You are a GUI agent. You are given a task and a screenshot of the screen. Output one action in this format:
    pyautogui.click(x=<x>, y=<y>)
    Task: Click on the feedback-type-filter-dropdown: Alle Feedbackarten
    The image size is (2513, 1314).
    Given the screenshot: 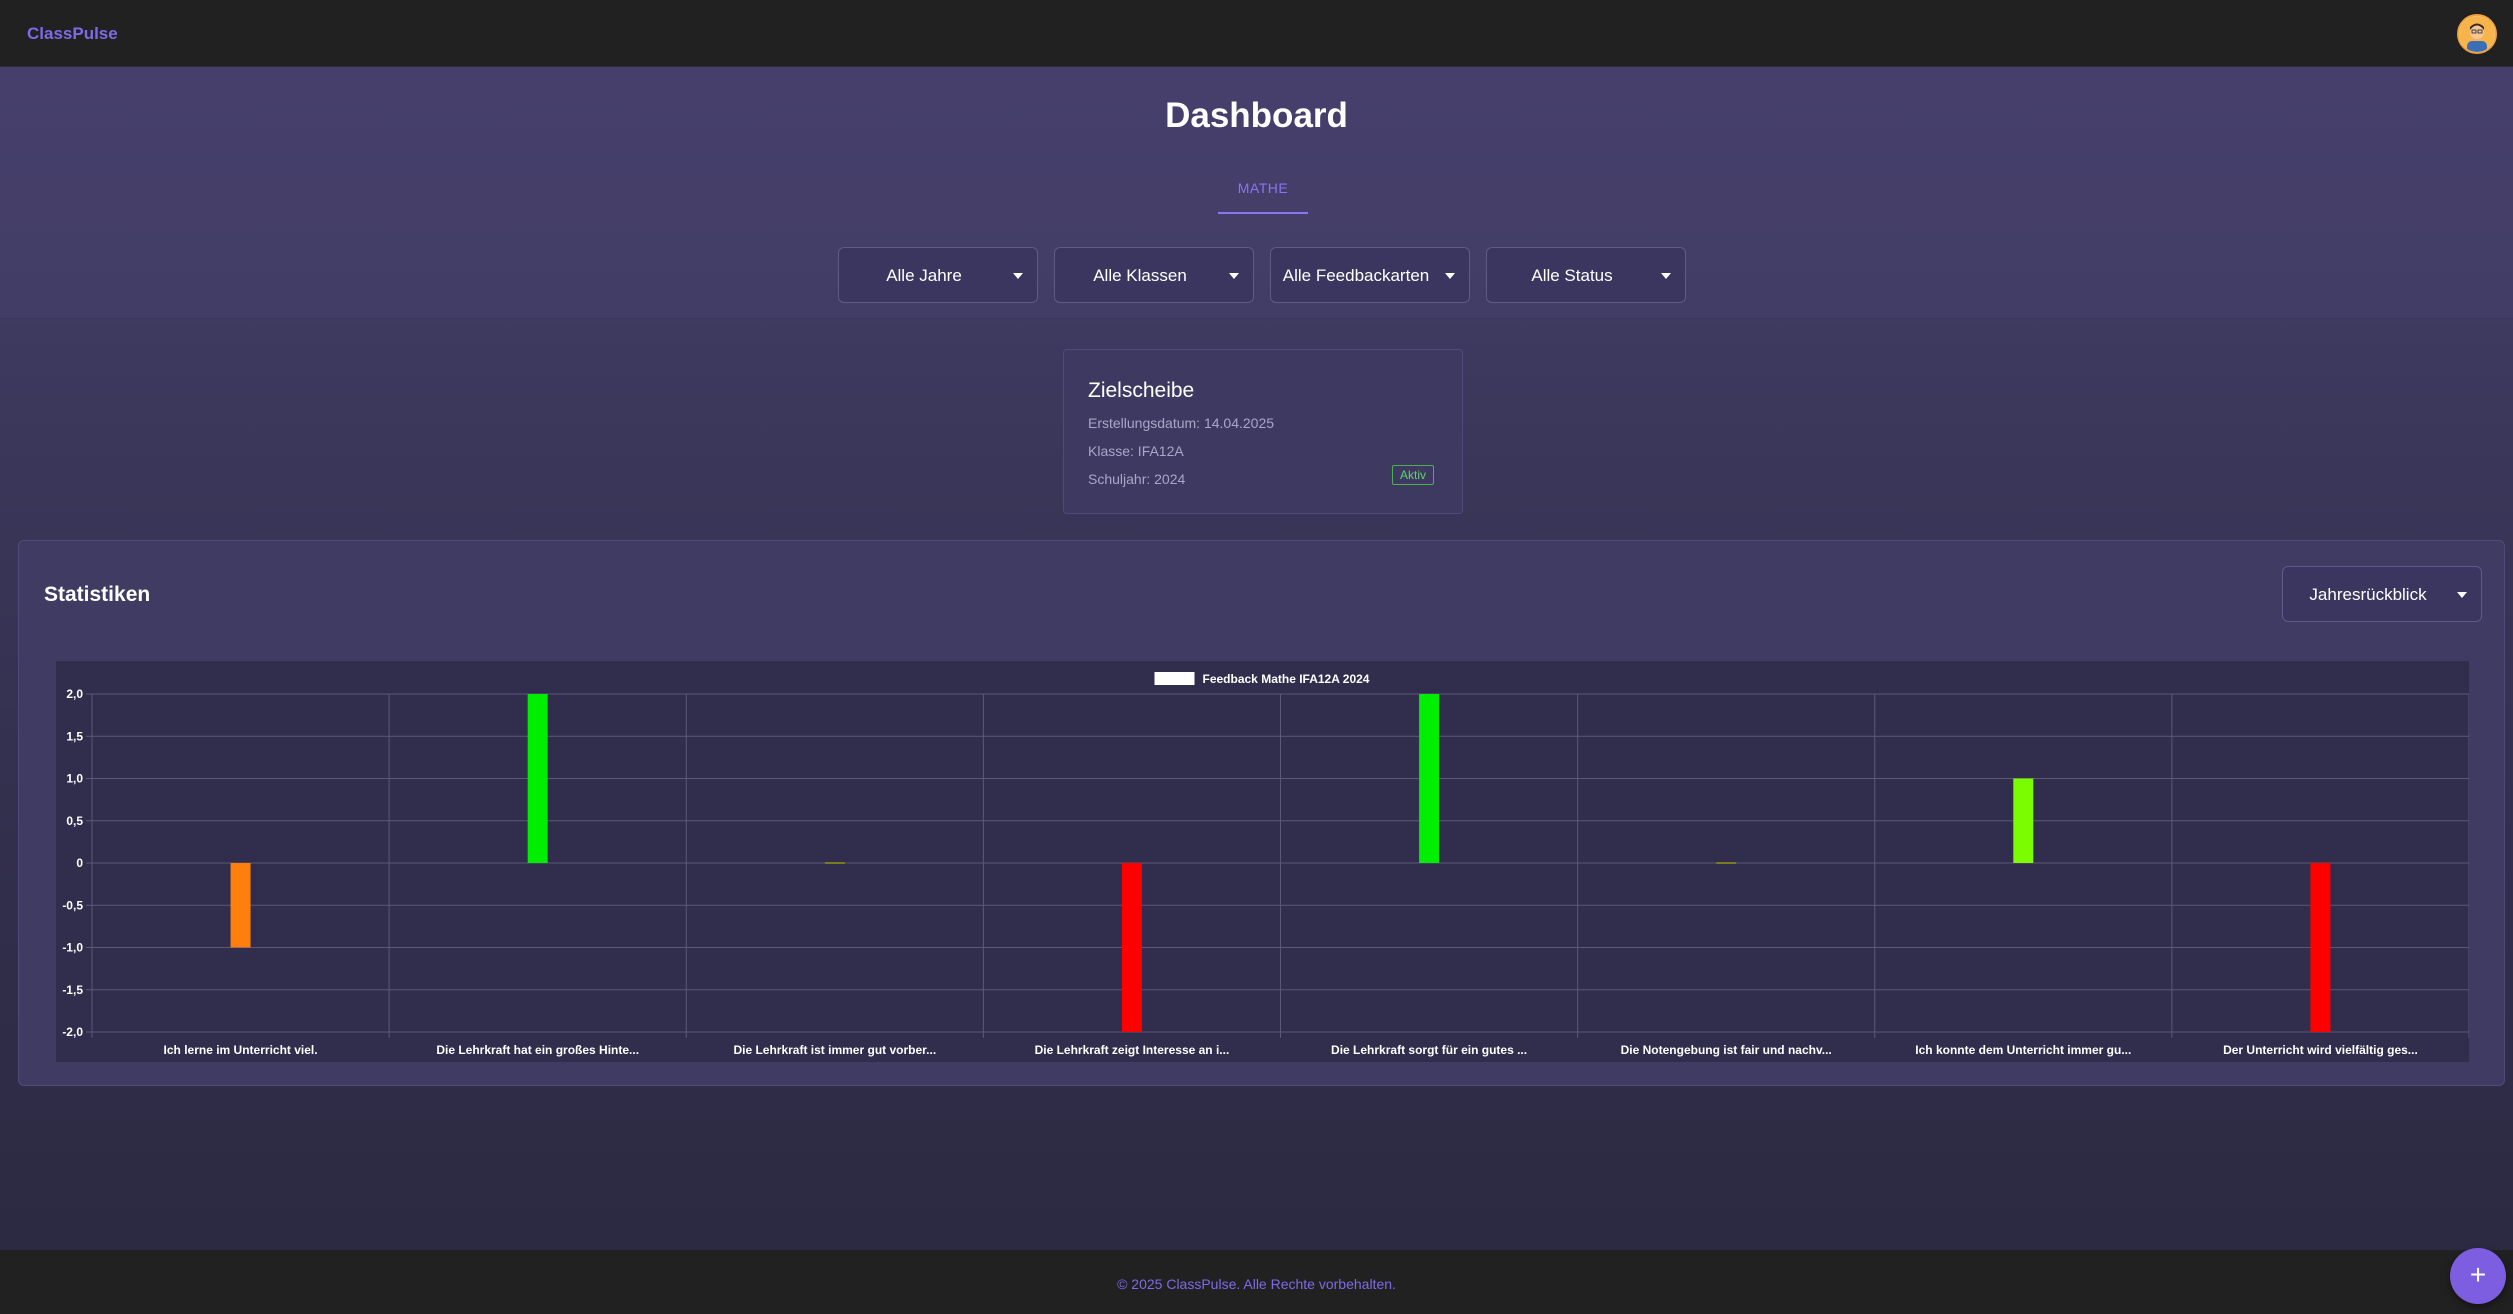 What is the action you would take?
    pyautogui.click(x=1370, y=275)
    